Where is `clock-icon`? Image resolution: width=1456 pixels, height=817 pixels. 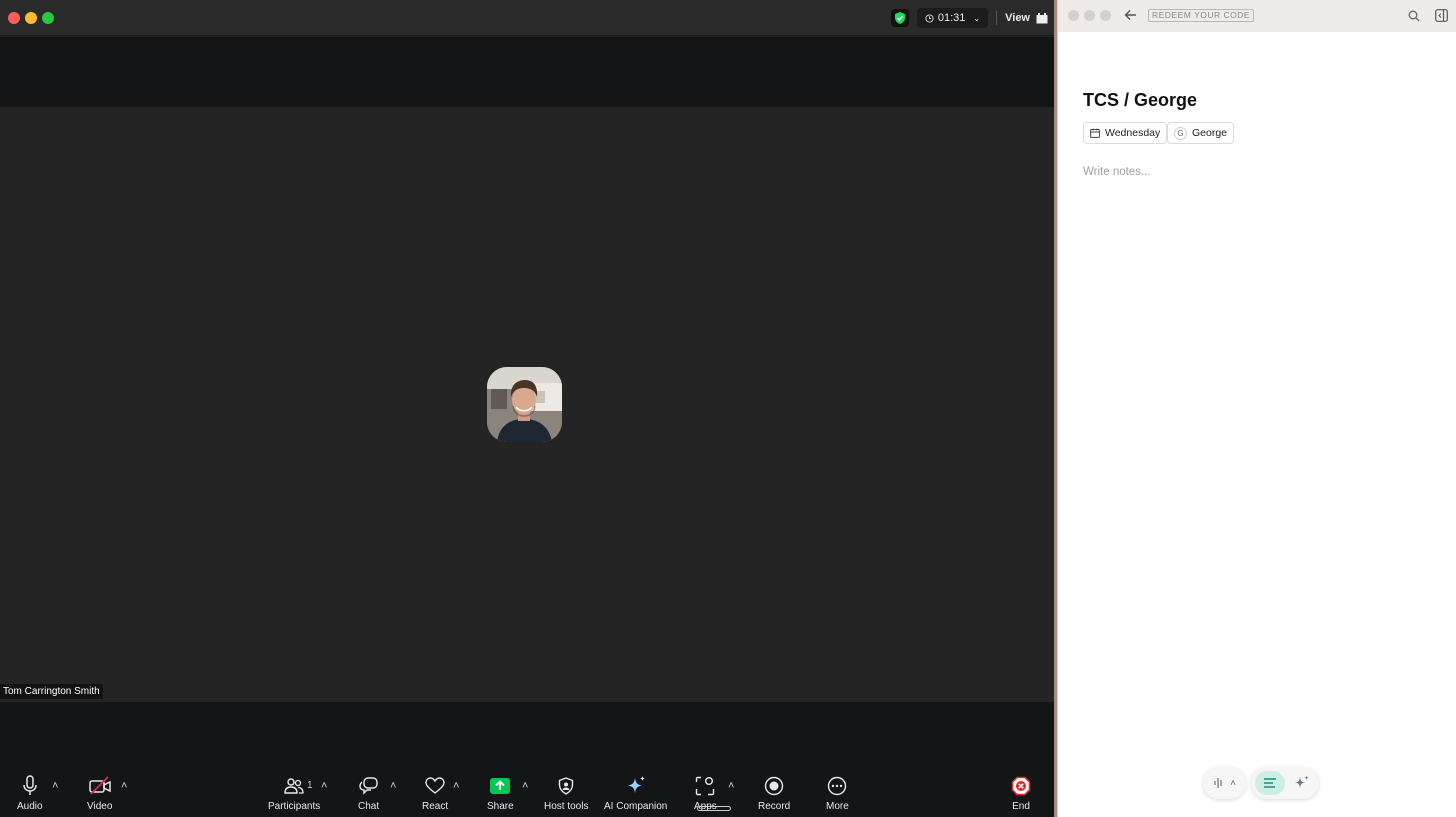 clock-icon is located at coordinates (929, 18).